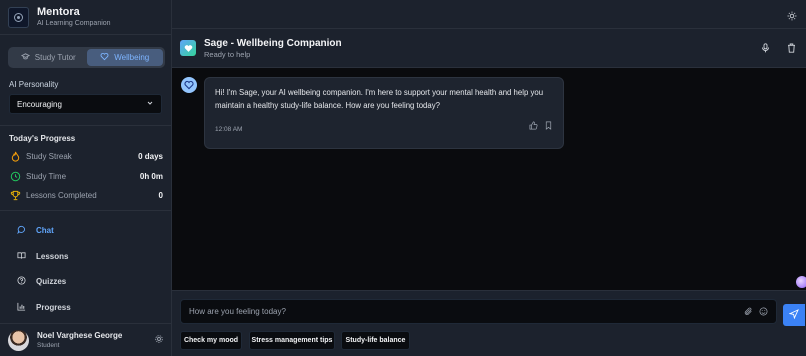  What do you see at coordinates (150, 104) in the screenshot?
I see `chevron-down-icon` at bounding box center [150, 104].